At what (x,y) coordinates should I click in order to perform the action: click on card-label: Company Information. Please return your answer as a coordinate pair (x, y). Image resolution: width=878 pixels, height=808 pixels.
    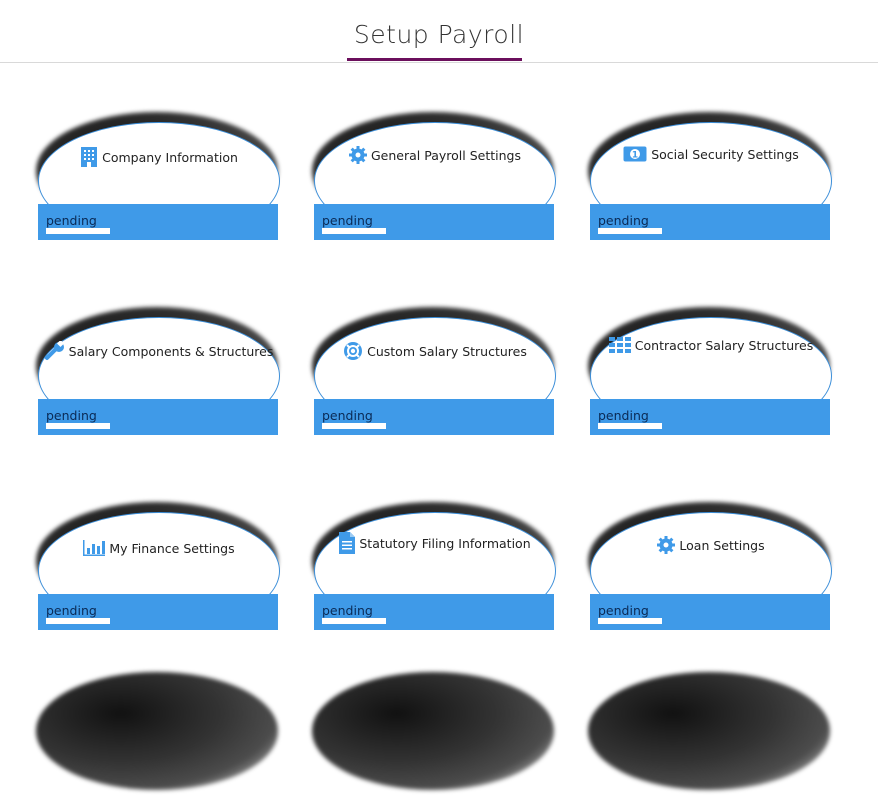
    Looking at the image, I should click on (170, 157).